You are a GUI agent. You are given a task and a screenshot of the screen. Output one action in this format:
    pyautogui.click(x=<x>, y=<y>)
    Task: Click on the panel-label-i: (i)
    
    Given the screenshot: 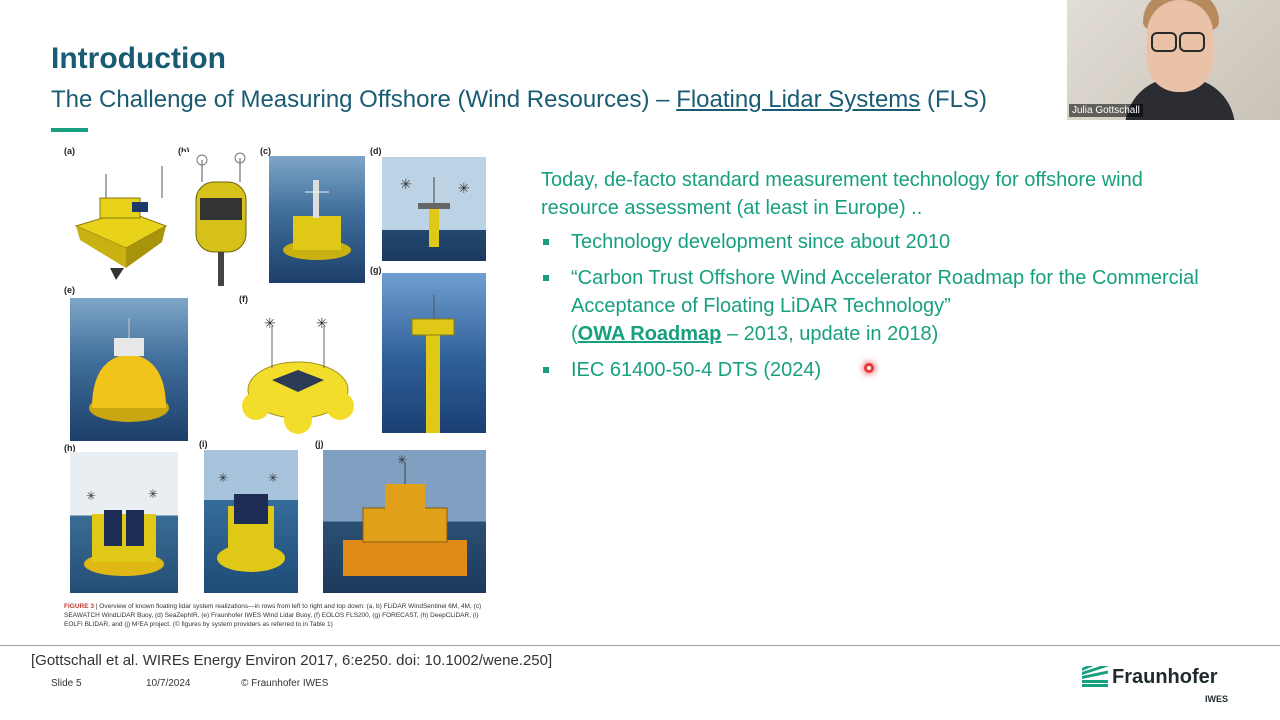 What is the action you would take?
    pyautogui.click(x=203, y=444)
    